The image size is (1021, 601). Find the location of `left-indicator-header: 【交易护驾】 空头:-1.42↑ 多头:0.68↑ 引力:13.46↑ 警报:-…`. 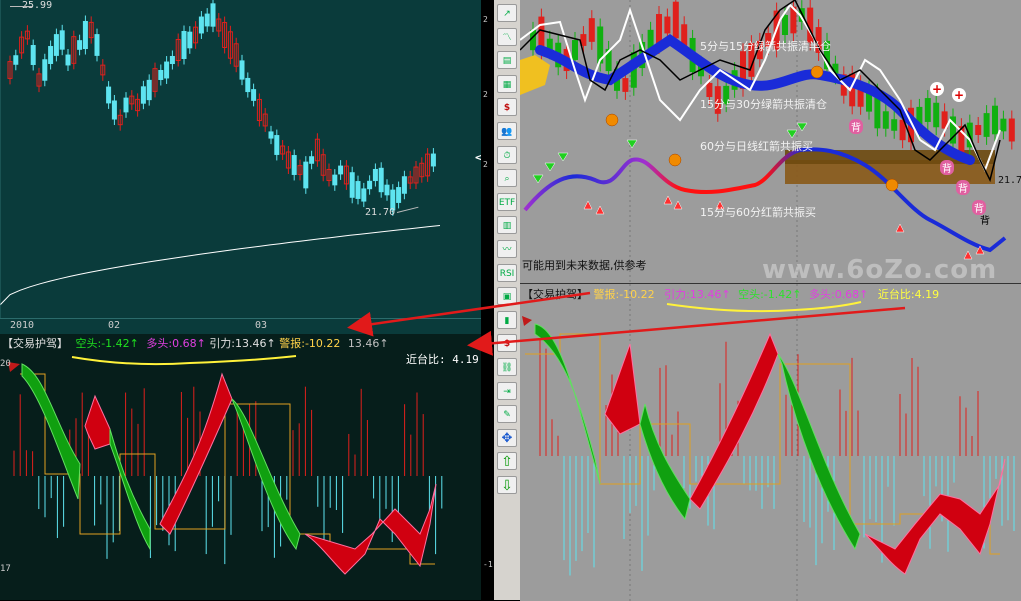

left-indicator-header: 【交易护驾】 空头:-1.42↑ 多头:0.68↑ 引力:13.46↑ 警报:-… is located at coordinates (195, 343).